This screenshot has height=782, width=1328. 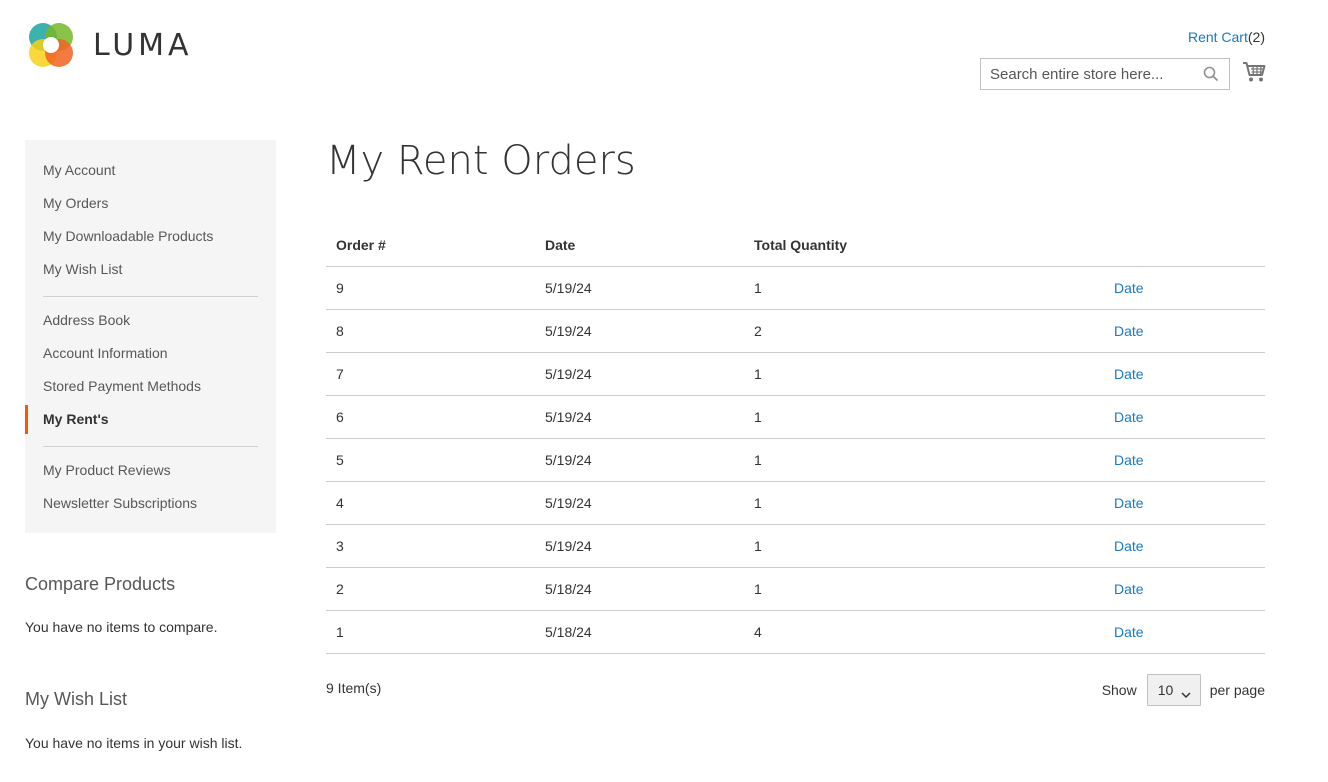 What do you see at coordinates (1086, 74) in the screenshot?
I see `search-input` at bounding box center [1086, 74].